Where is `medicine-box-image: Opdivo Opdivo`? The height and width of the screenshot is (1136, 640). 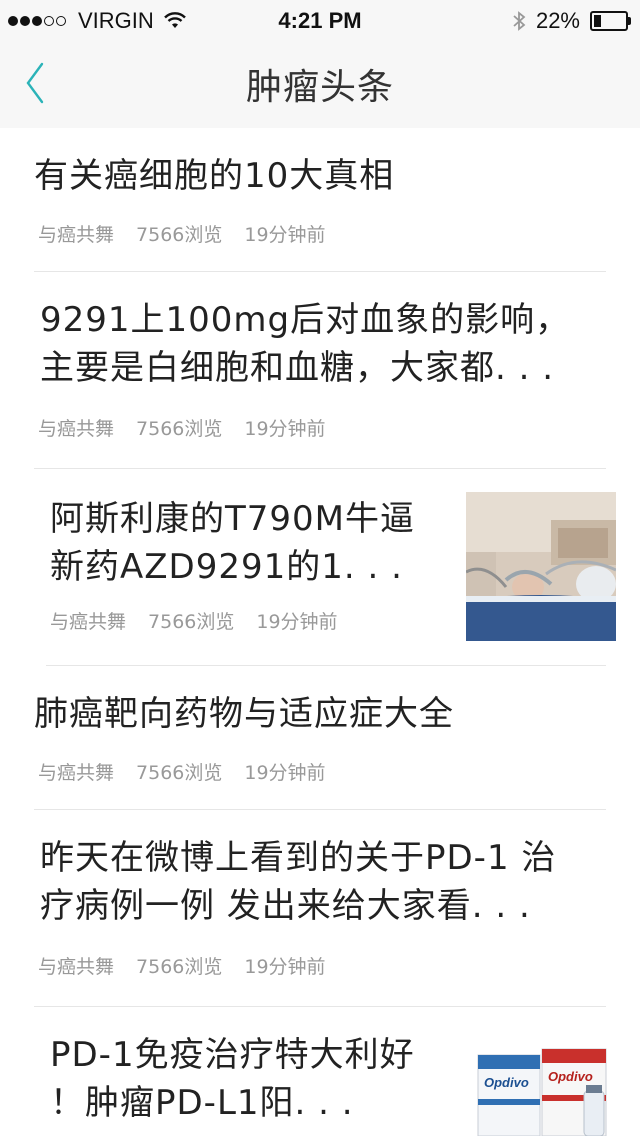
medicine-box-image: Opdivo Opdivo is located at coordinates (541, 1082).